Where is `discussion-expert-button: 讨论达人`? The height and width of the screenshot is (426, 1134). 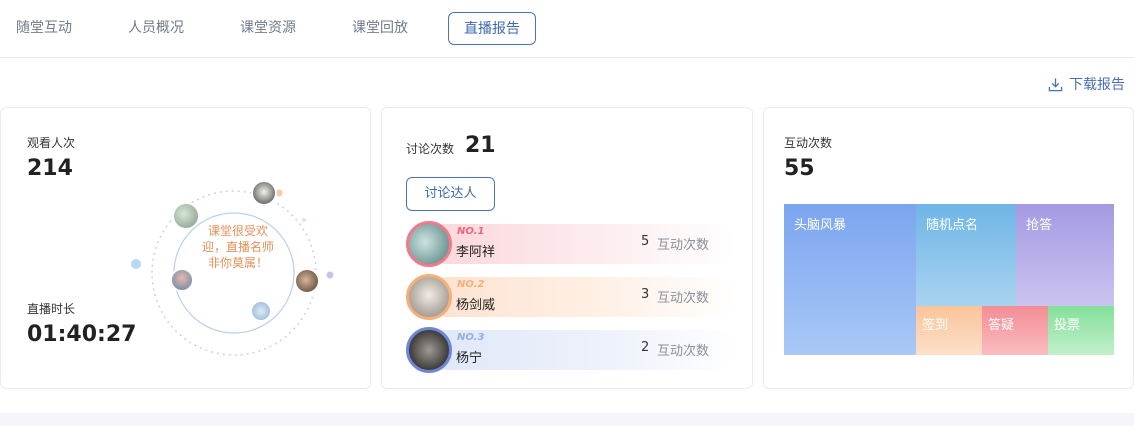
discussion-expert-button: 讨论达人 is located at coordinates (450, 194).